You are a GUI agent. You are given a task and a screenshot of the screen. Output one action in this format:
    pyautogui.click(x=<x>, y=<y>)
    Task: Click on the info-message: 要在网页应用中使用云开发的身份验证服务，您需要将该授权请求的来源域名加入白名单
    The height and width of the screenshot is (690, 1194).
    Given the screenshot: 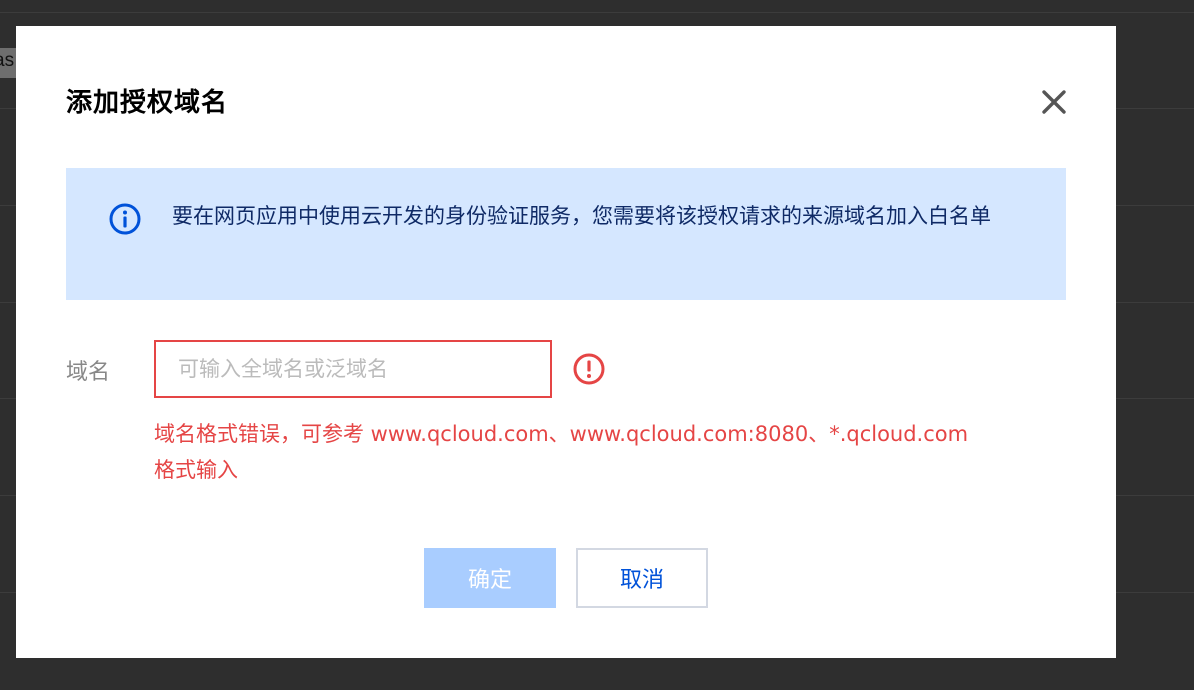 What is the action you would take?
    pyautogui.click(x=581, y=216)
    